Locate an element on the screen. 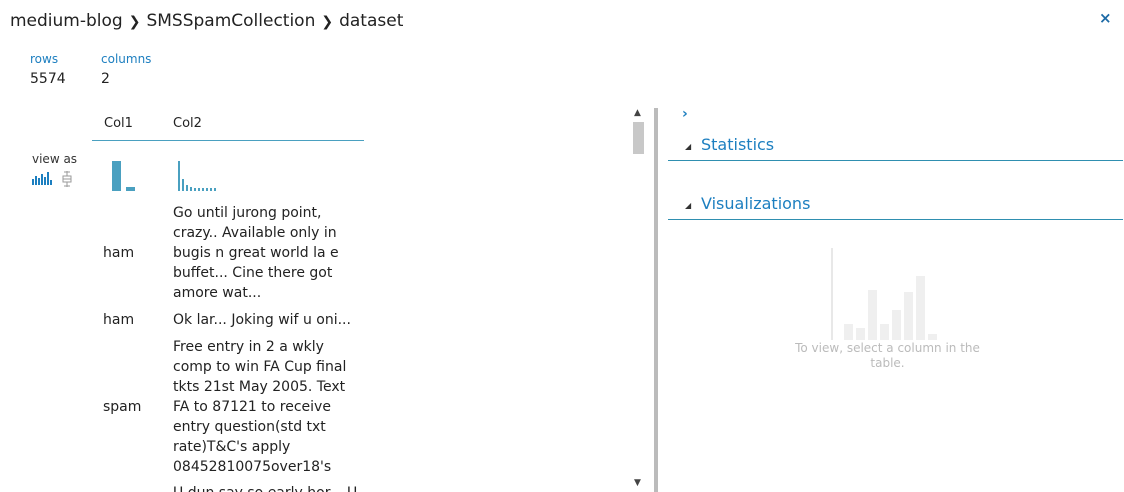  visualizations-title: Visualizations is located at coordinates (756, 203).